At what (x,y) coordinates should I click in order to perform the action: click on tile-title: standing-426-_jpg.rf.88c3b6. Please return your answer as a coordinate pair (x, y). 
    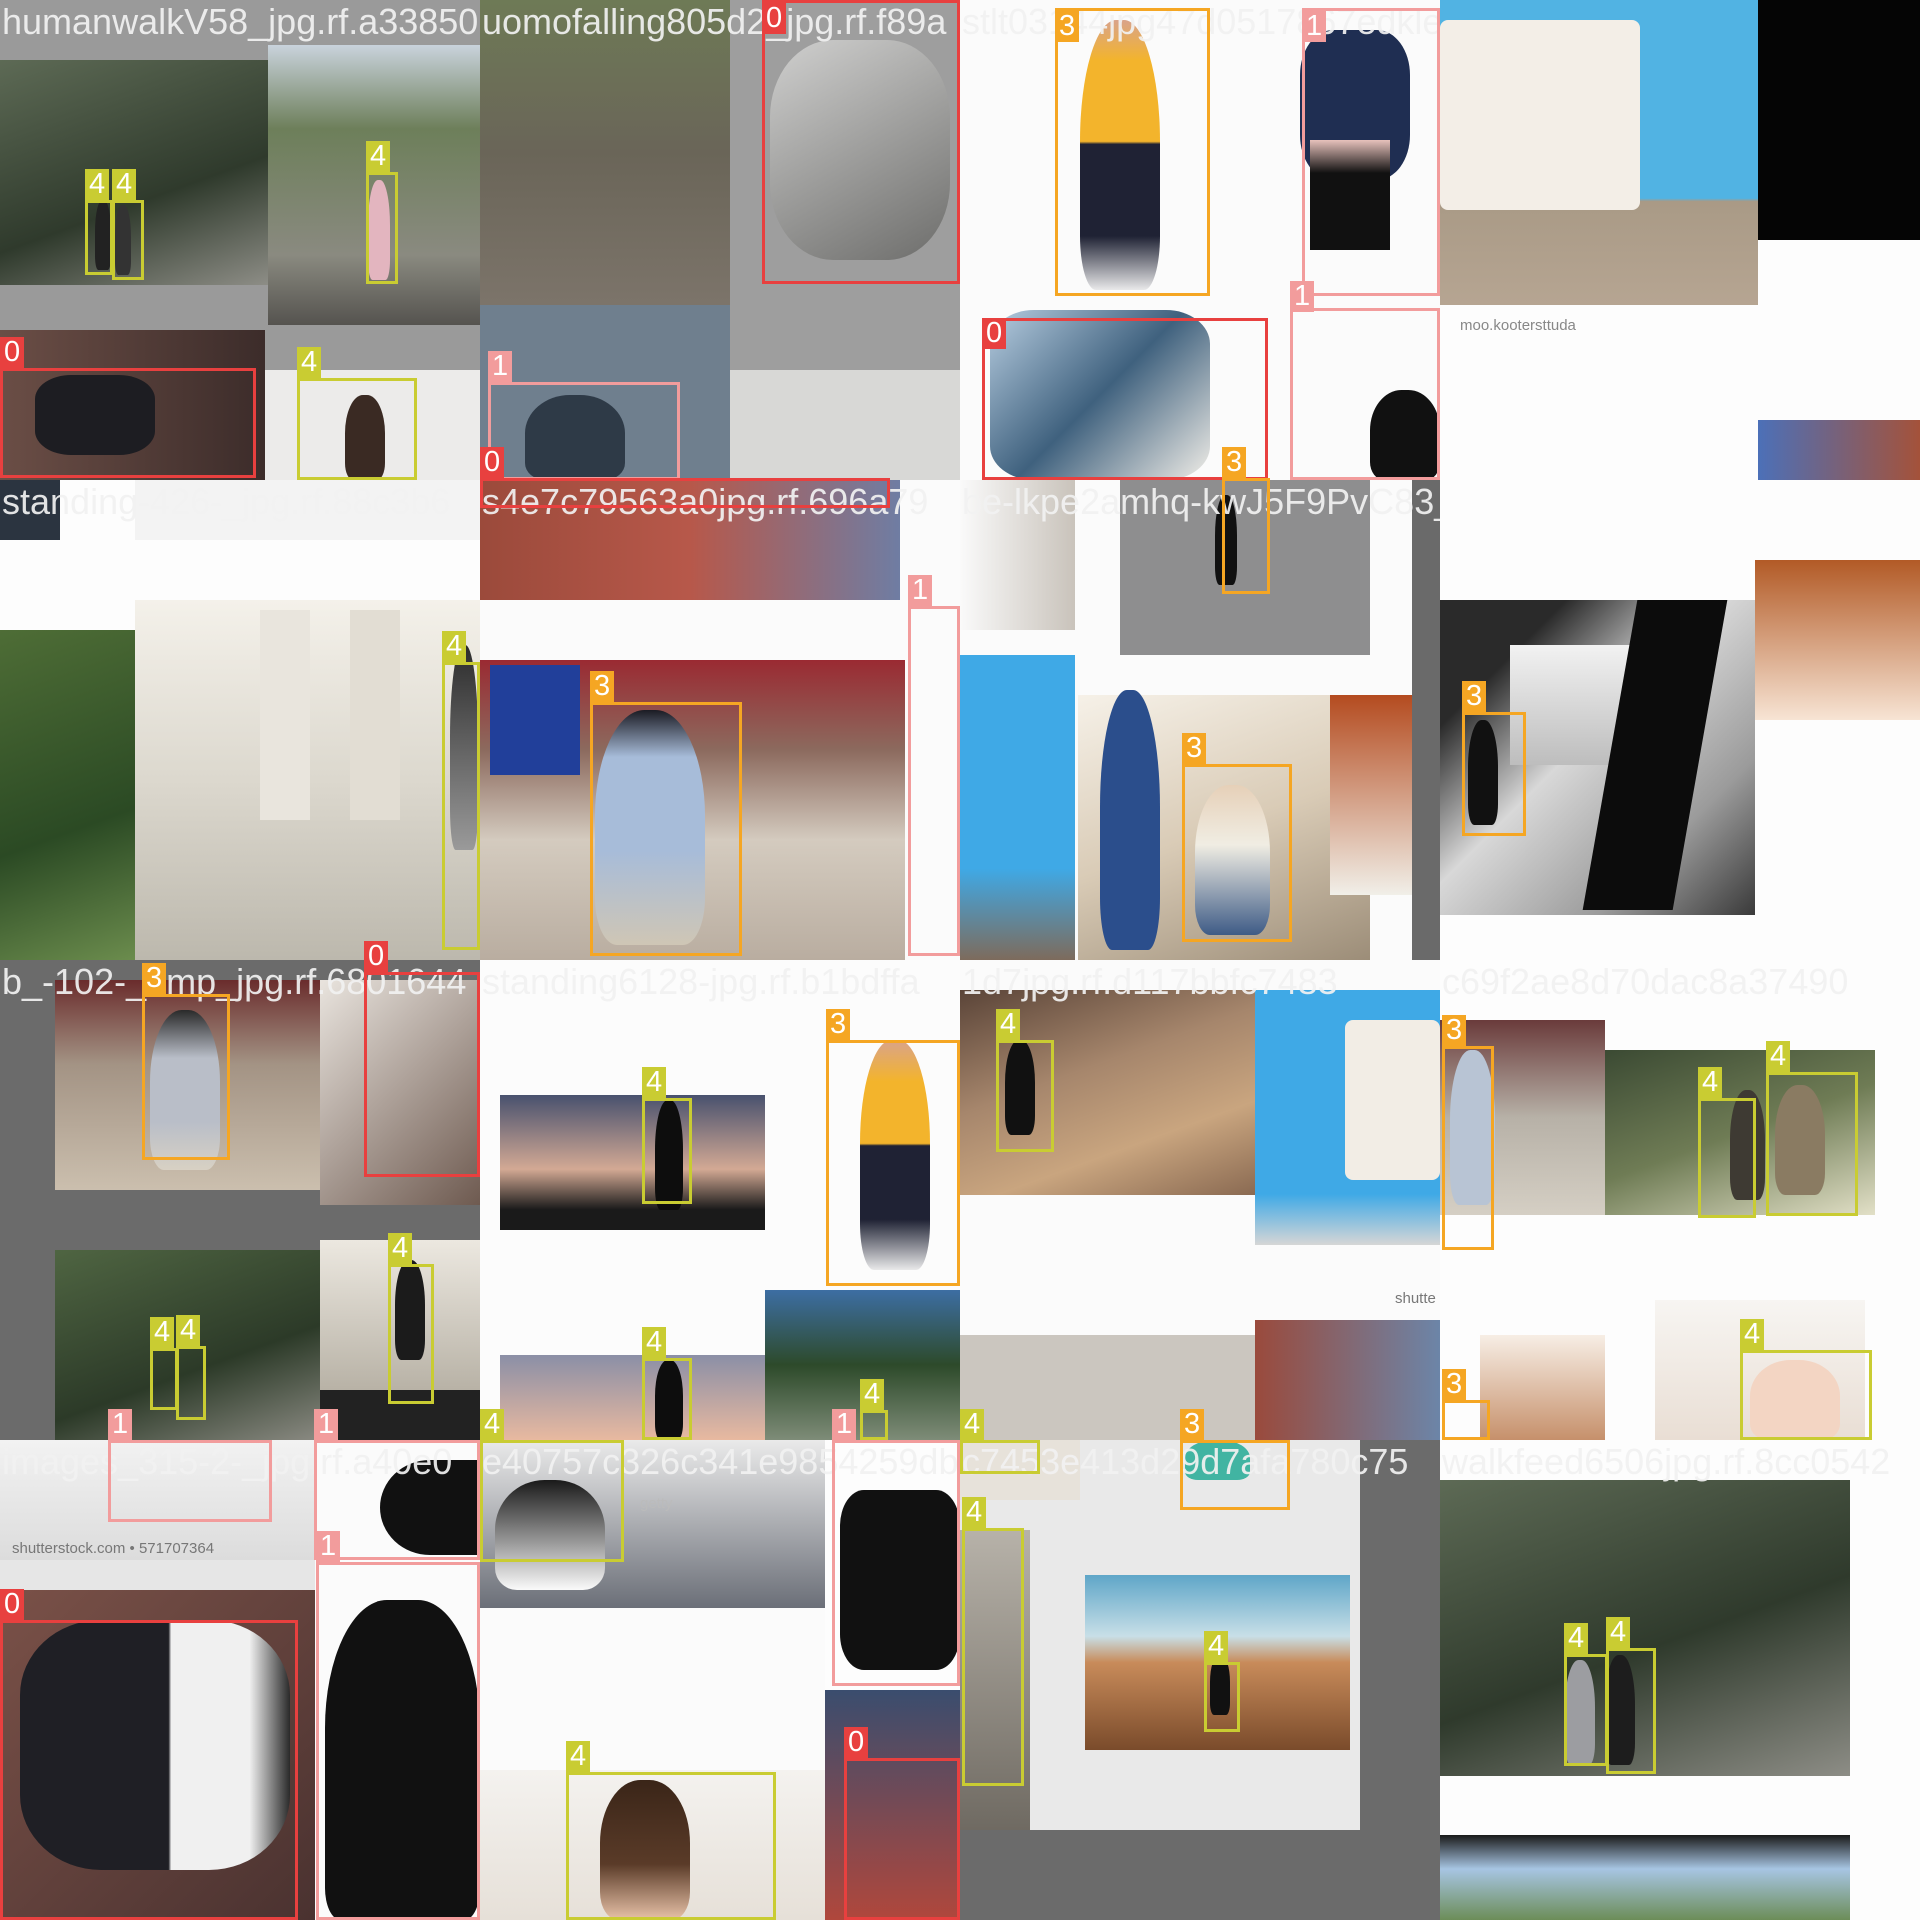
    Looking at the image, I should click on (226, 501).